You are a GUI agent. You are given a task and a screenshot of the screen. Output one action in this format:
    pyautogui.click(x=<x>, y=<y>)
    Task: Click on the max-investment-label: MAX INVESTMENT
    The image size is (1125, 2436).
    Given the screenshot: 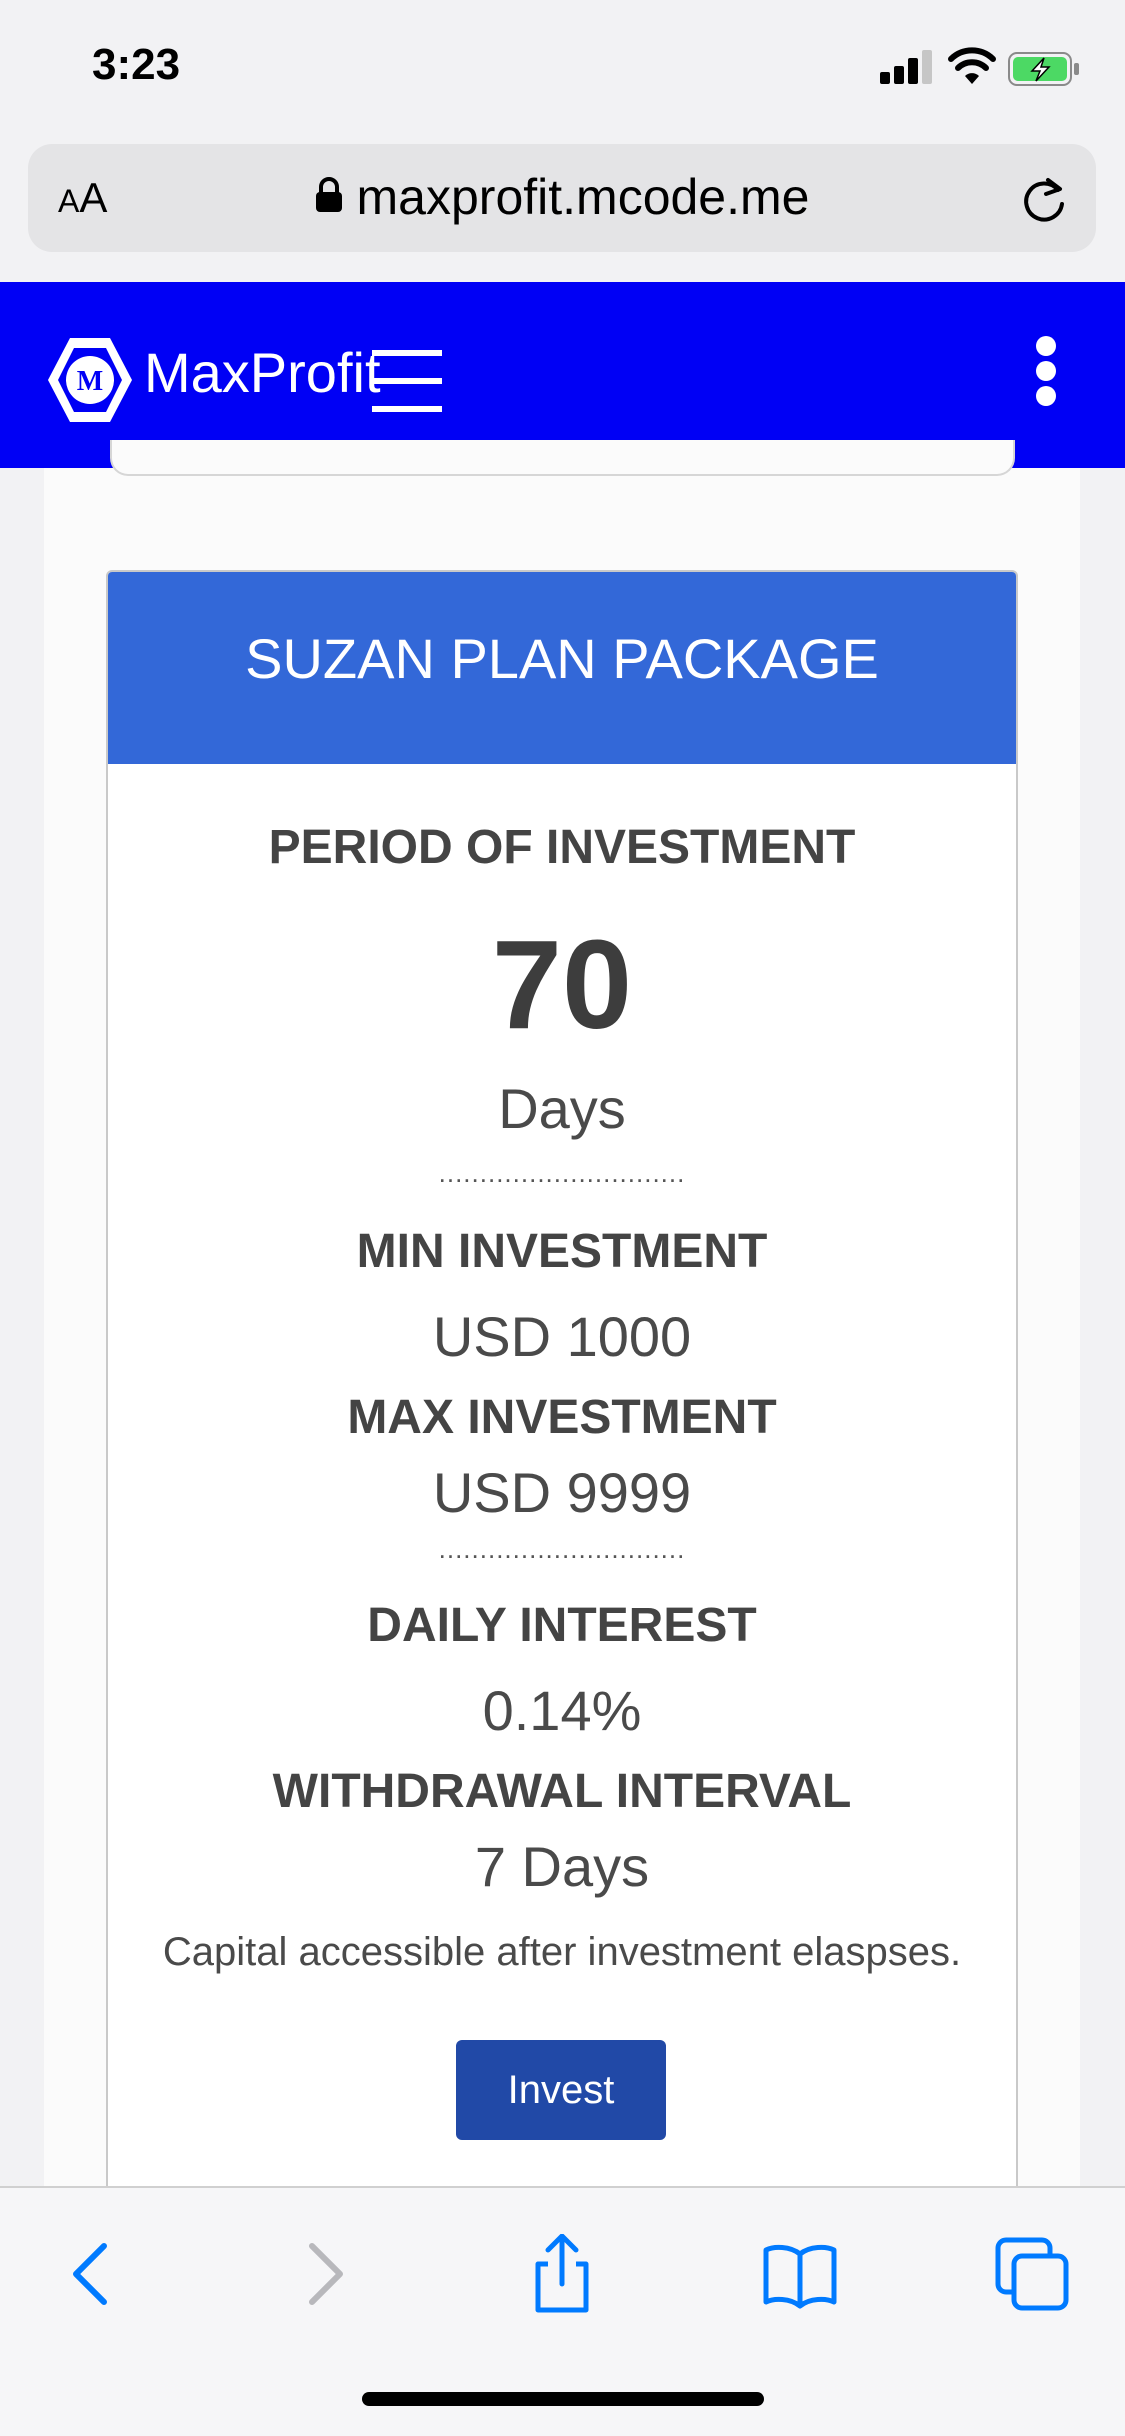 What is the action you would take?
    pyautogui.click(x=562, y=1417)
    